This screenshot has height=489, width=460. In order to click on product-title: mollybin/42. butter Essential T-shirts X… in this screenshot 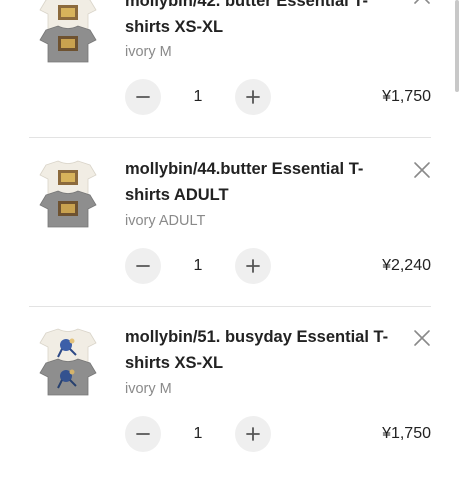, I will do `click(259, 20)`.